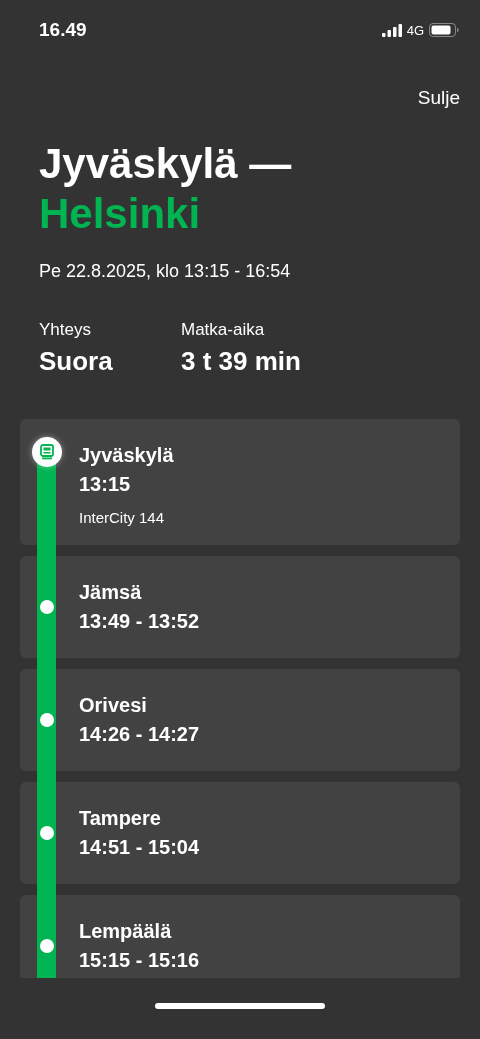  What do you see at coordinates (165, 271) in the screenshot?
I see `trip-date: Pe 22.8.2025, klo 13:15 - 16:54` at bounding box center [165, 271].